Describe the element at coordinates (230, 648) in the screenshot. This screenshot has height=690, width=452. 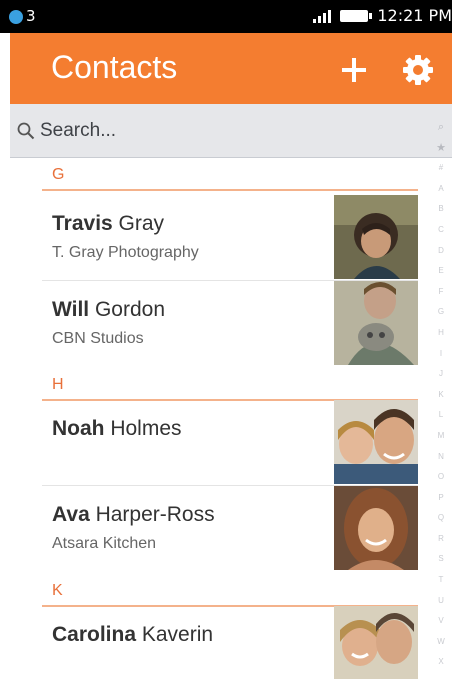
I see `contact-row-carolina-kaverin: Carolina Kaverin` at that location.